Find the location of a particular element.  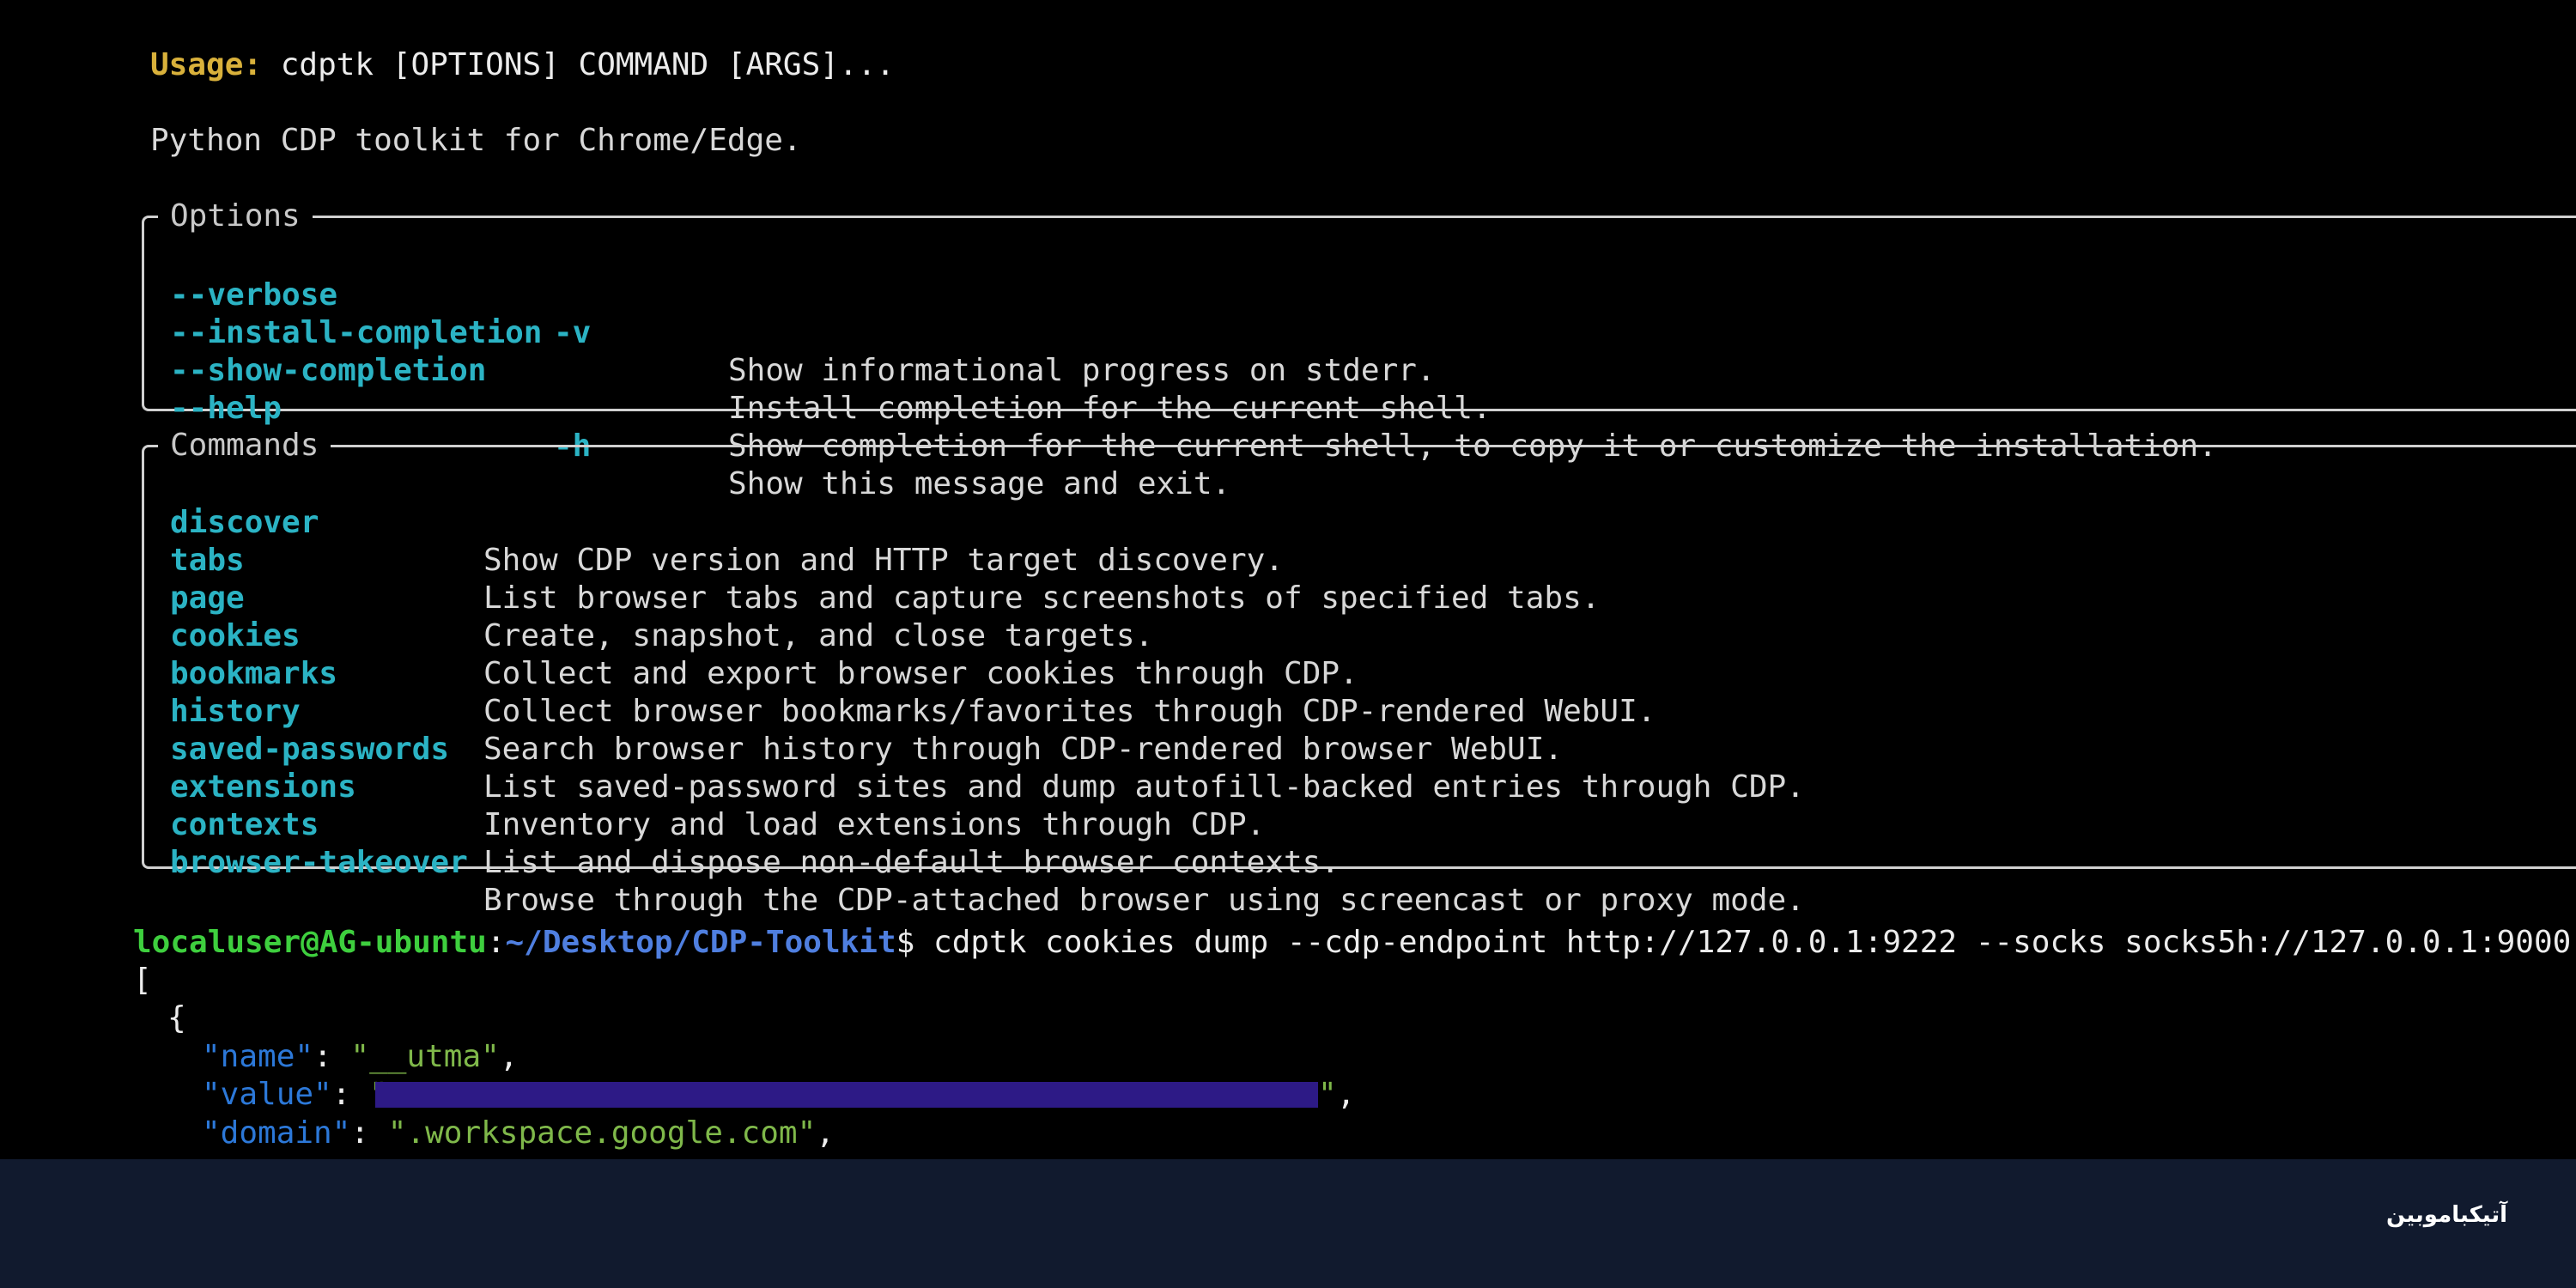

brand-logo-text: آتیکباموبین is located at coordinates (2446, 1215).